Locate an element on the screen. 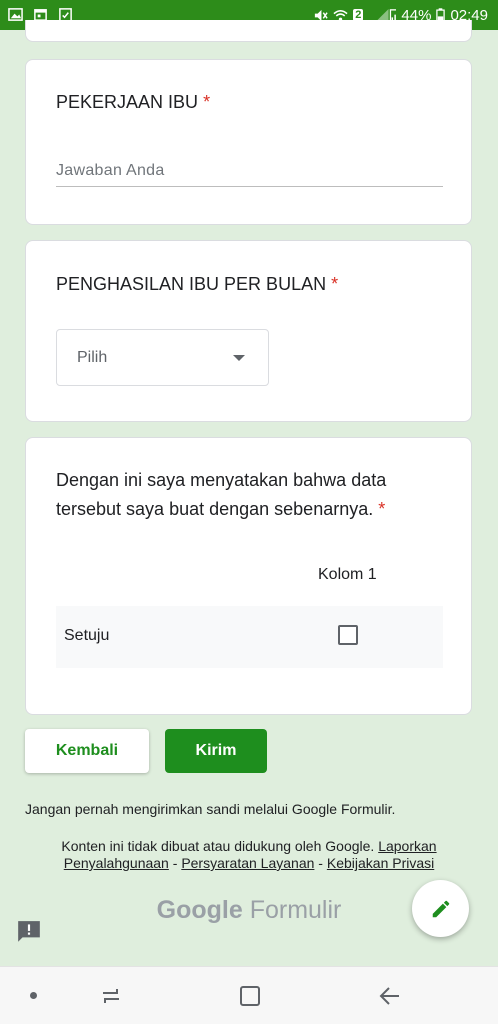 The image size is (498, 1024). privacy-link: Kebijakan Privasi is located at coordinates (380, 863).